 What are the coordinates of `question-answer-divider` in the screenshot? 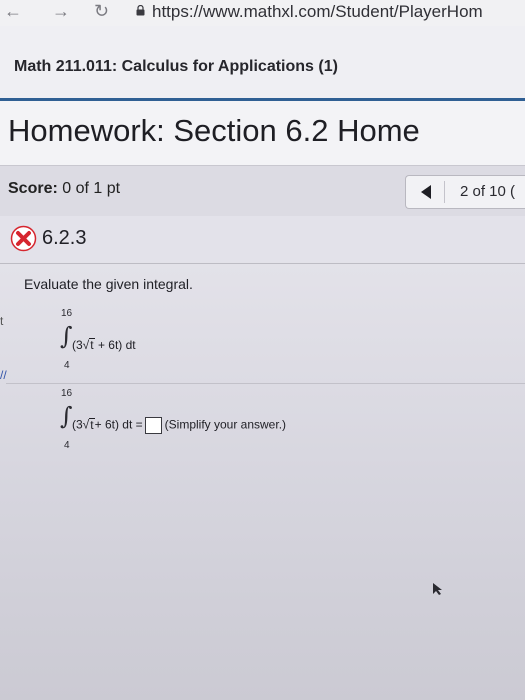 It's located at (265, 383).